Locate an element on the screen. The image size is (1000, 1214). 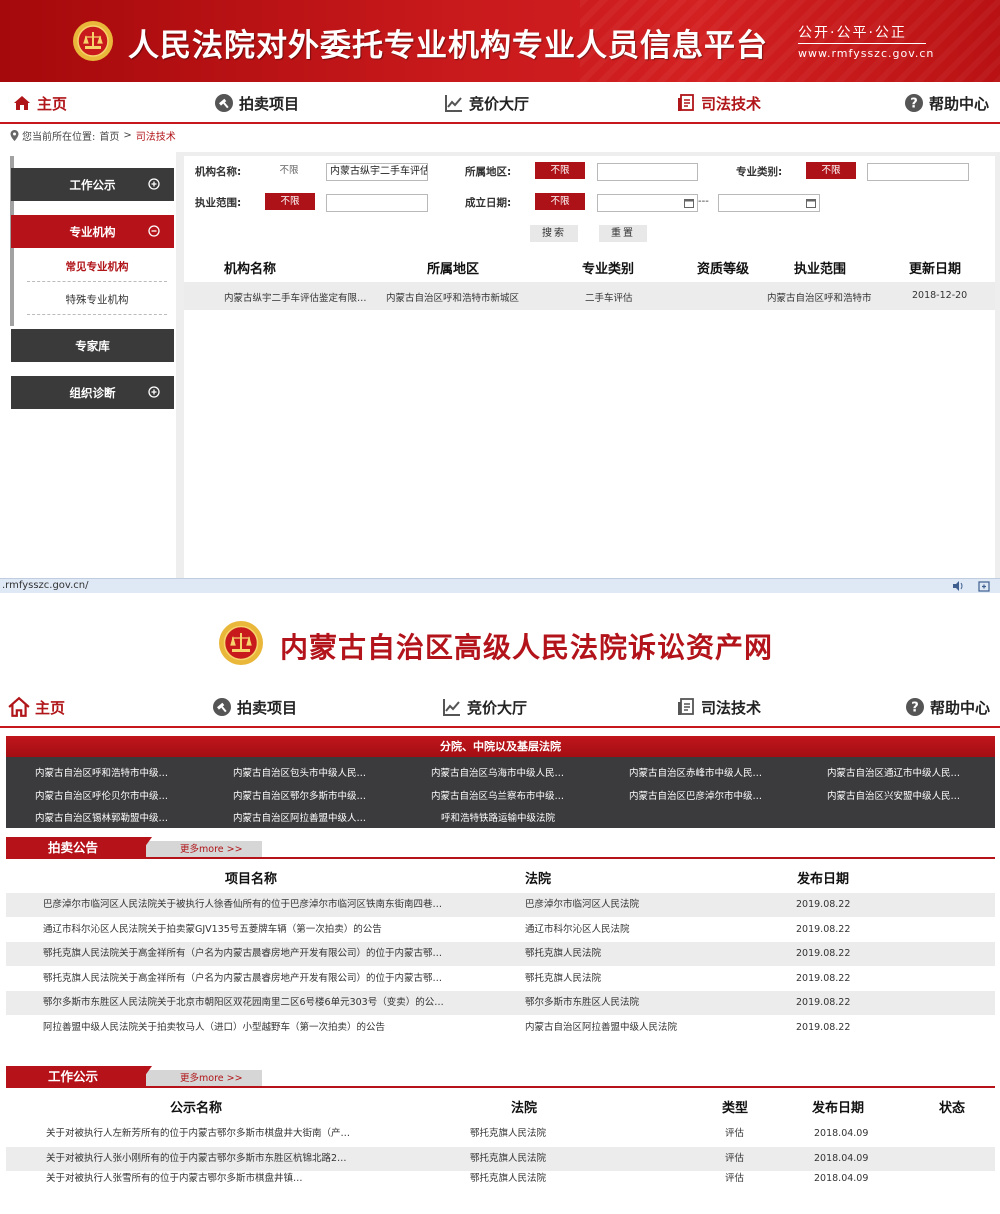
auction-tab: 拍卖公告 is located at coordinates (76, 848).